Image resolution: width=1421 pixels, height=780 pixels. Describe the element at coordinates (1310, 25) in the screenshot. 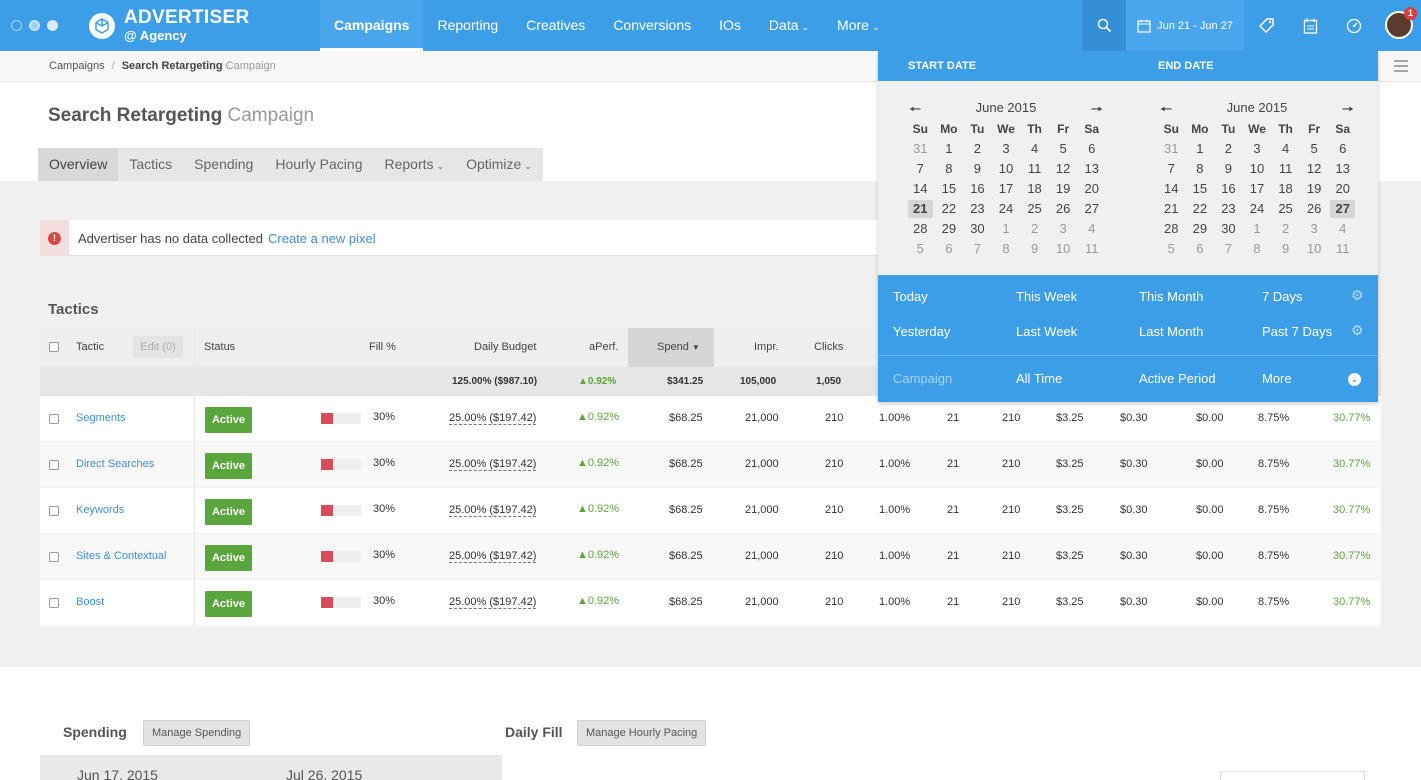

I see `schedule-button` at that location.